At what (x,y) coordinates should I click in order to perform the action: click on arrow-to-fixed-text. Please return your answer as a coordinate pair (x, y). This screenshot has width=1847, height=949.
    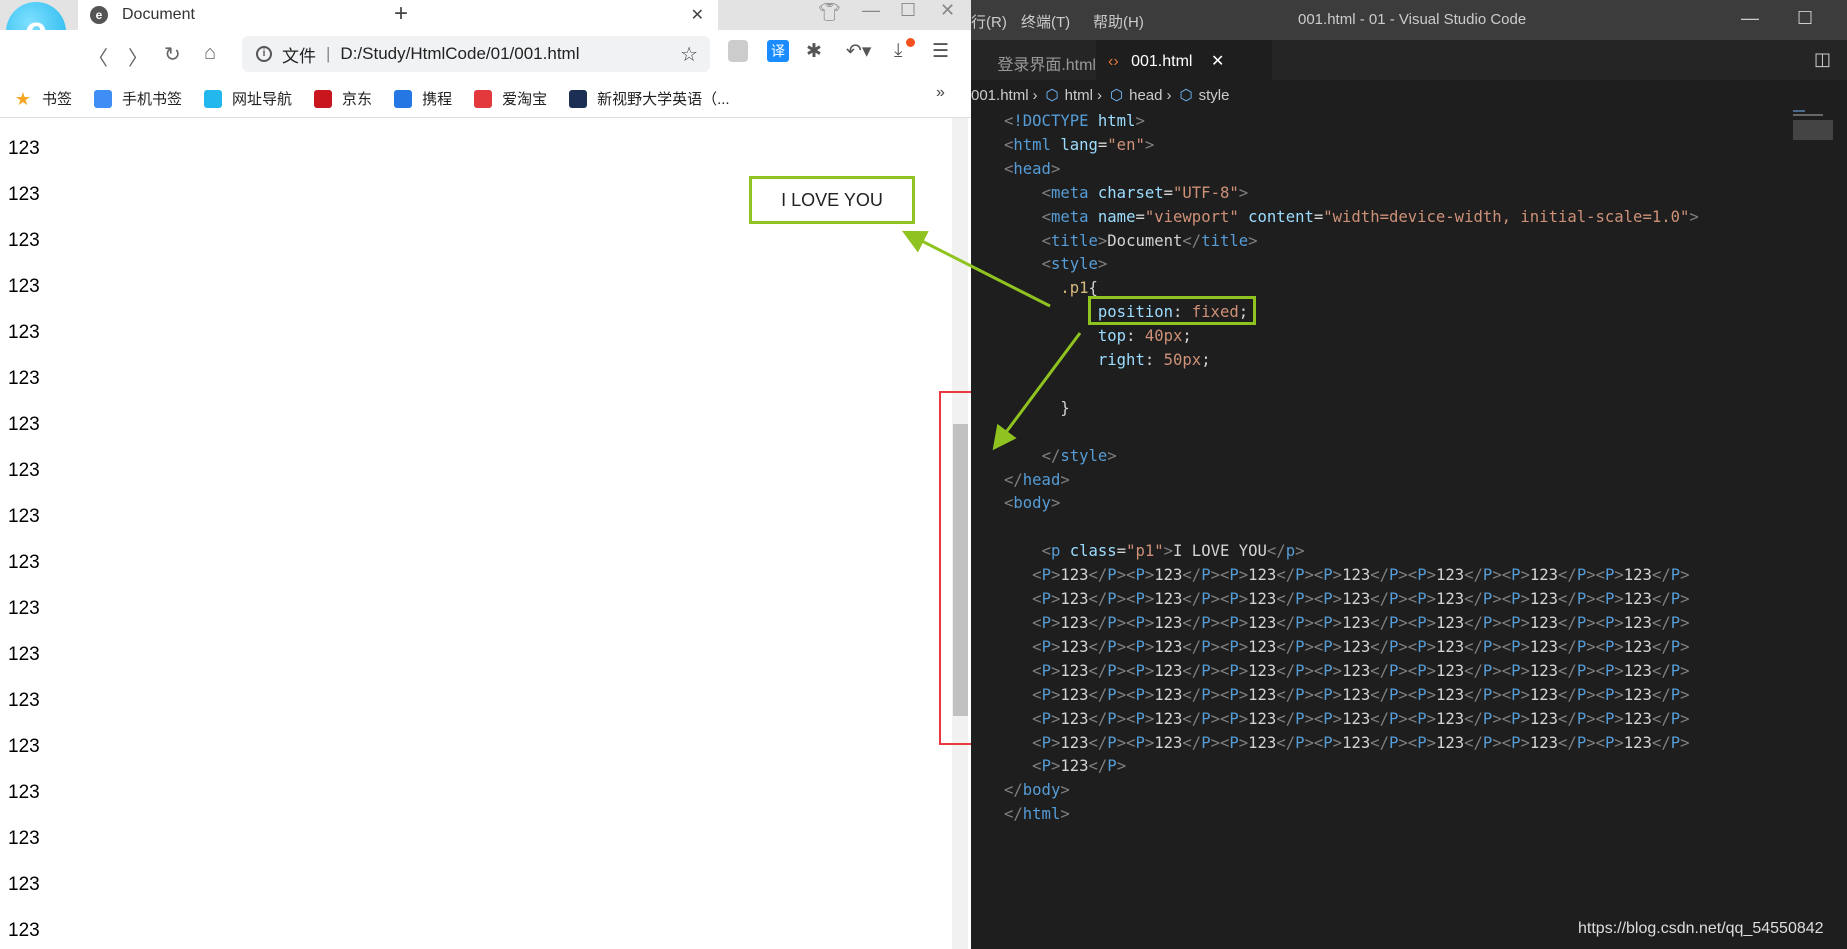
    Looking at the image, I should click on (976, 269).